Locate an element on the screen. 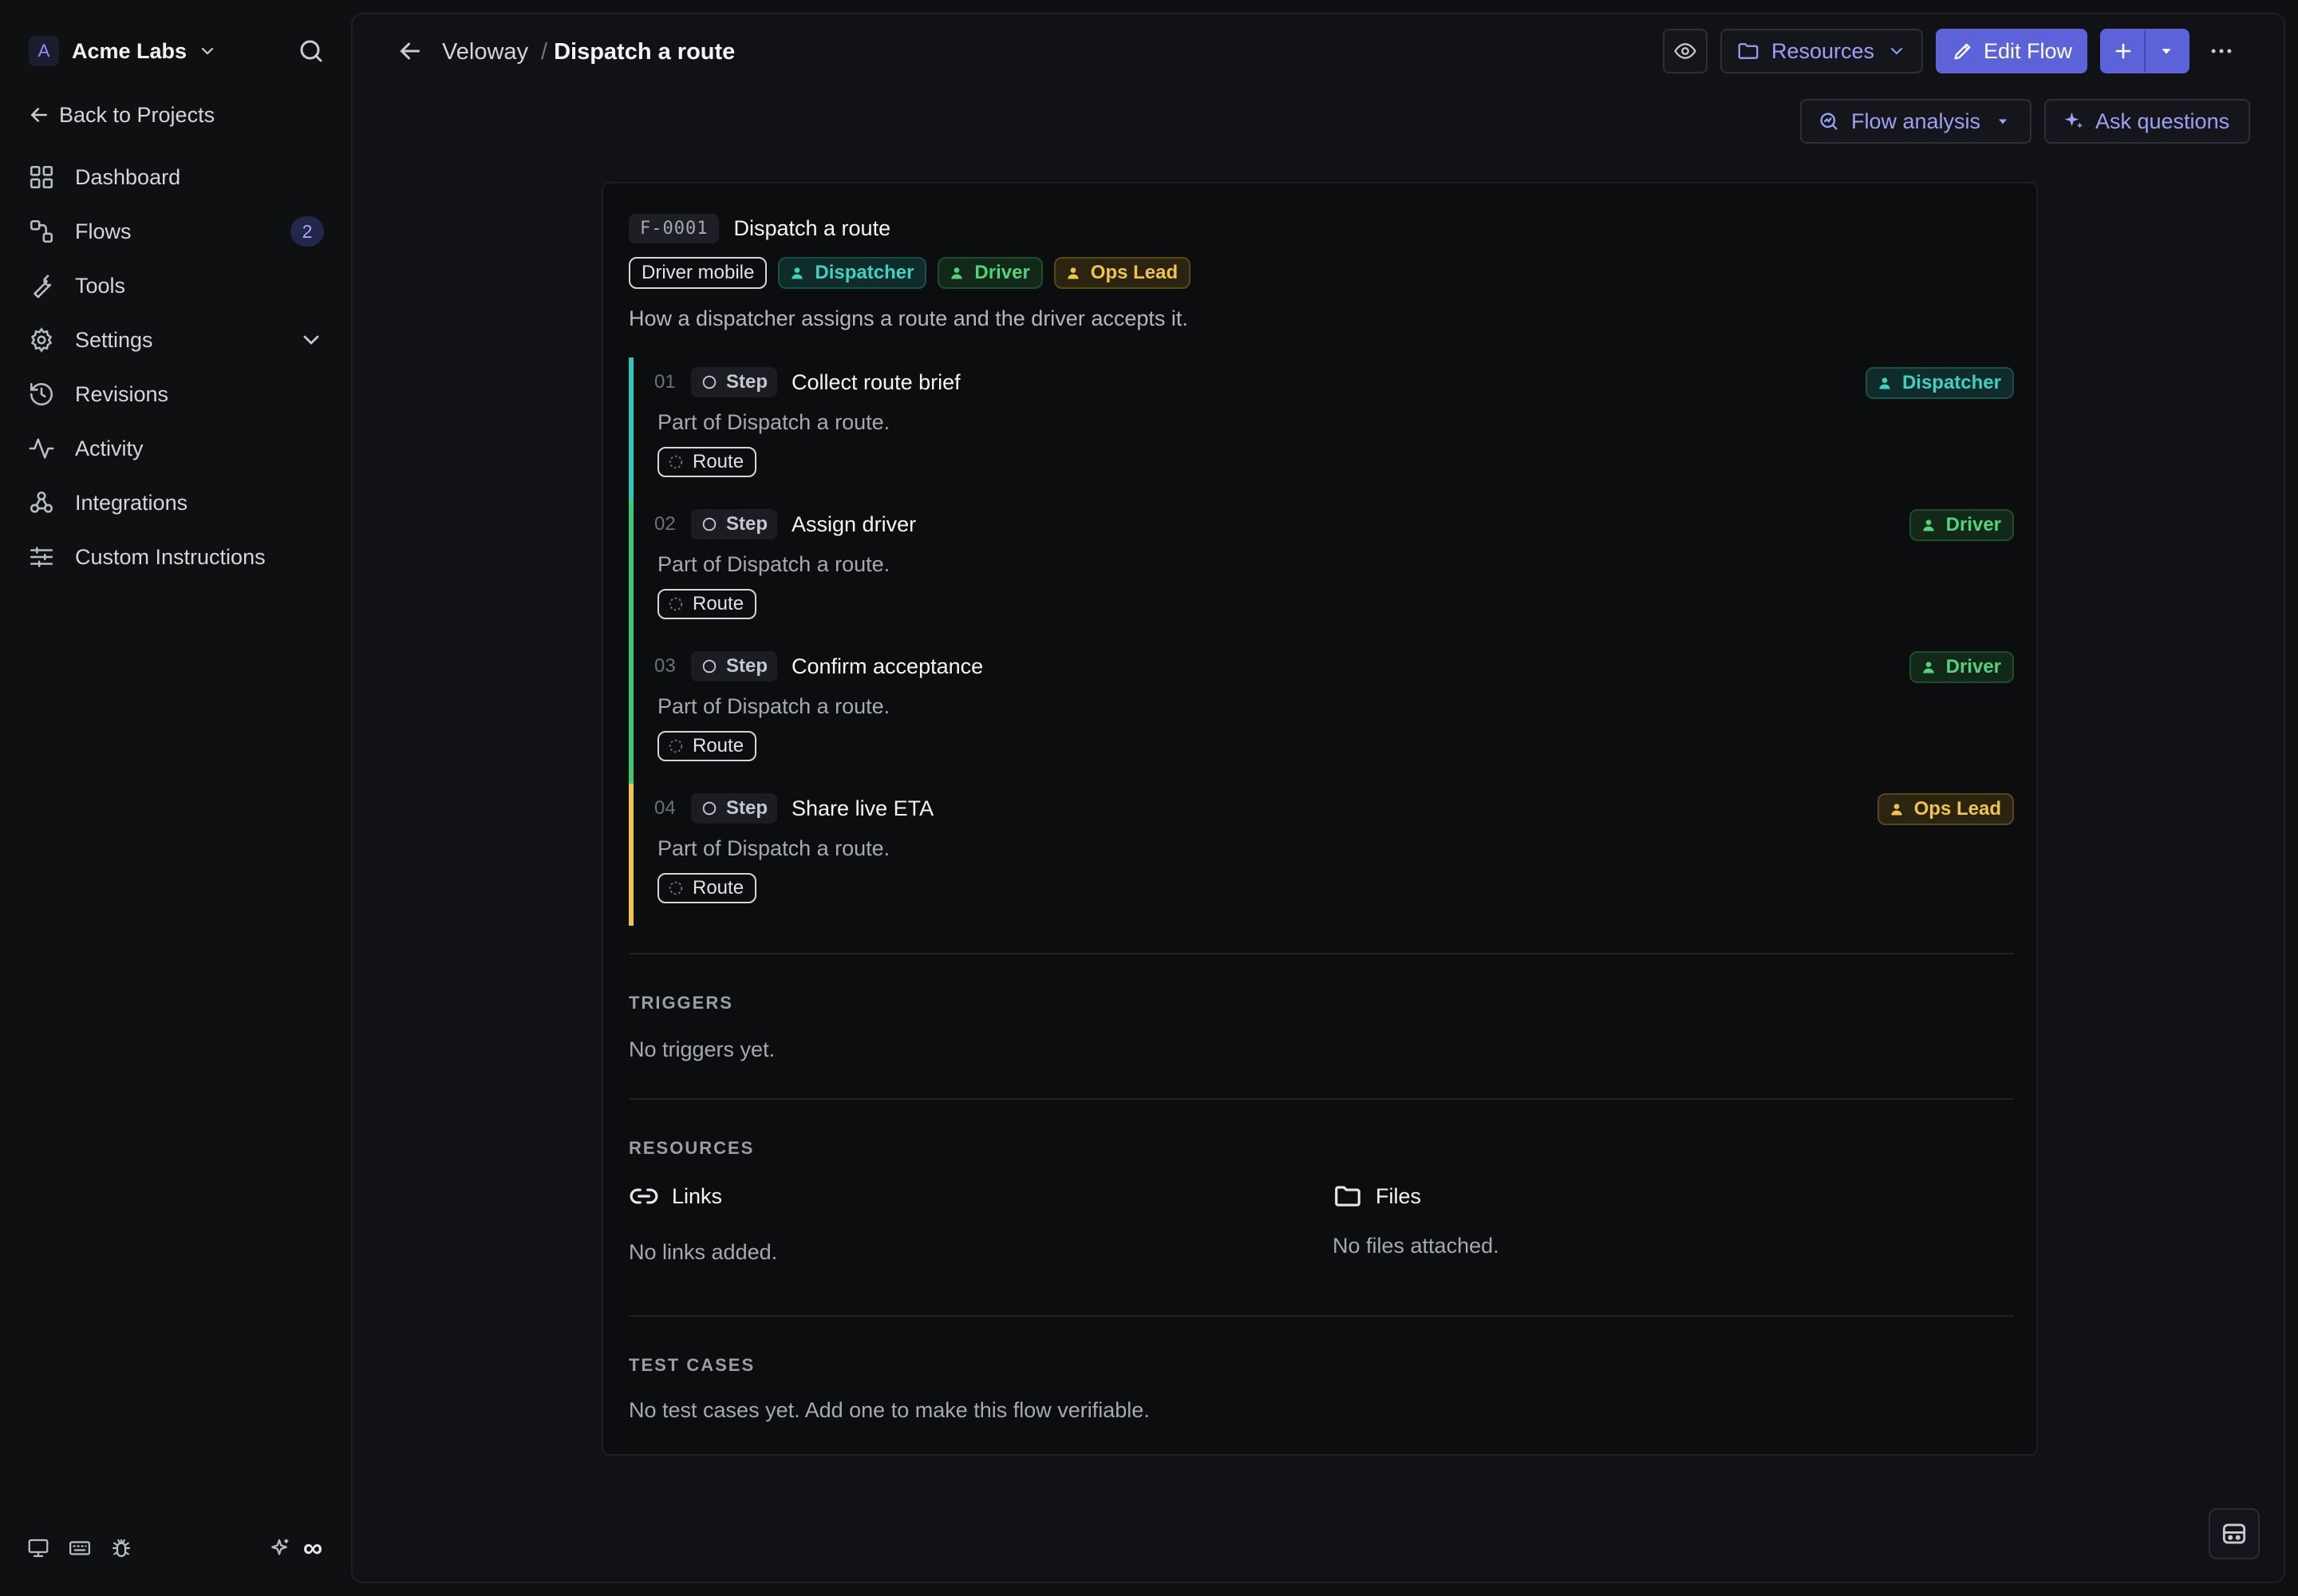 This screenshot has height=1596, width=2298. monitor-icon is located at coordinates (39, 1548).